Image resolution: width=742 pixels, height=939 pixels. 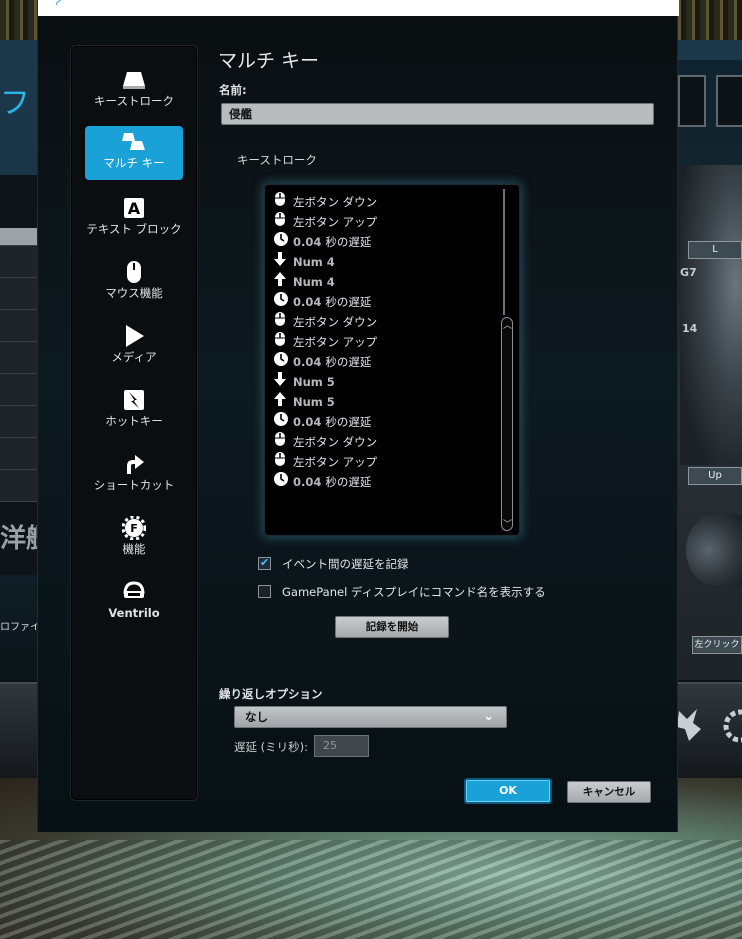 What do you see at coordinates (264, 591) in the screenshot?
I see `gamepanel-checkbox` at bounding box center [264, 591].